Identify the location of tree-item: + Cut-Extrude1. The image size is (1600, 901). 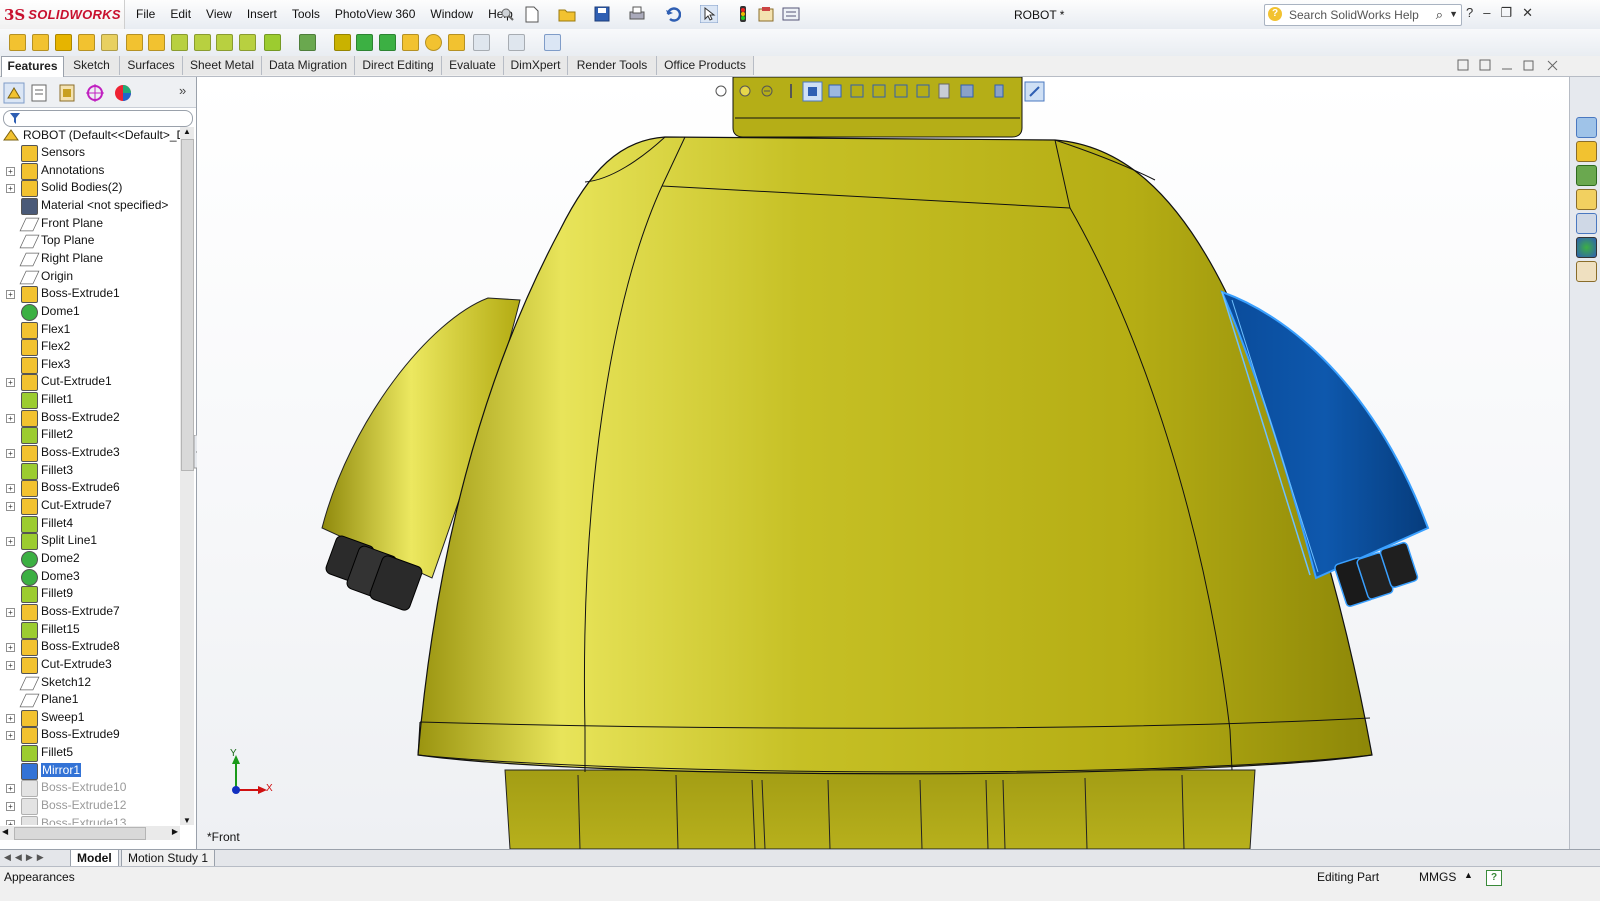
(90, 382).